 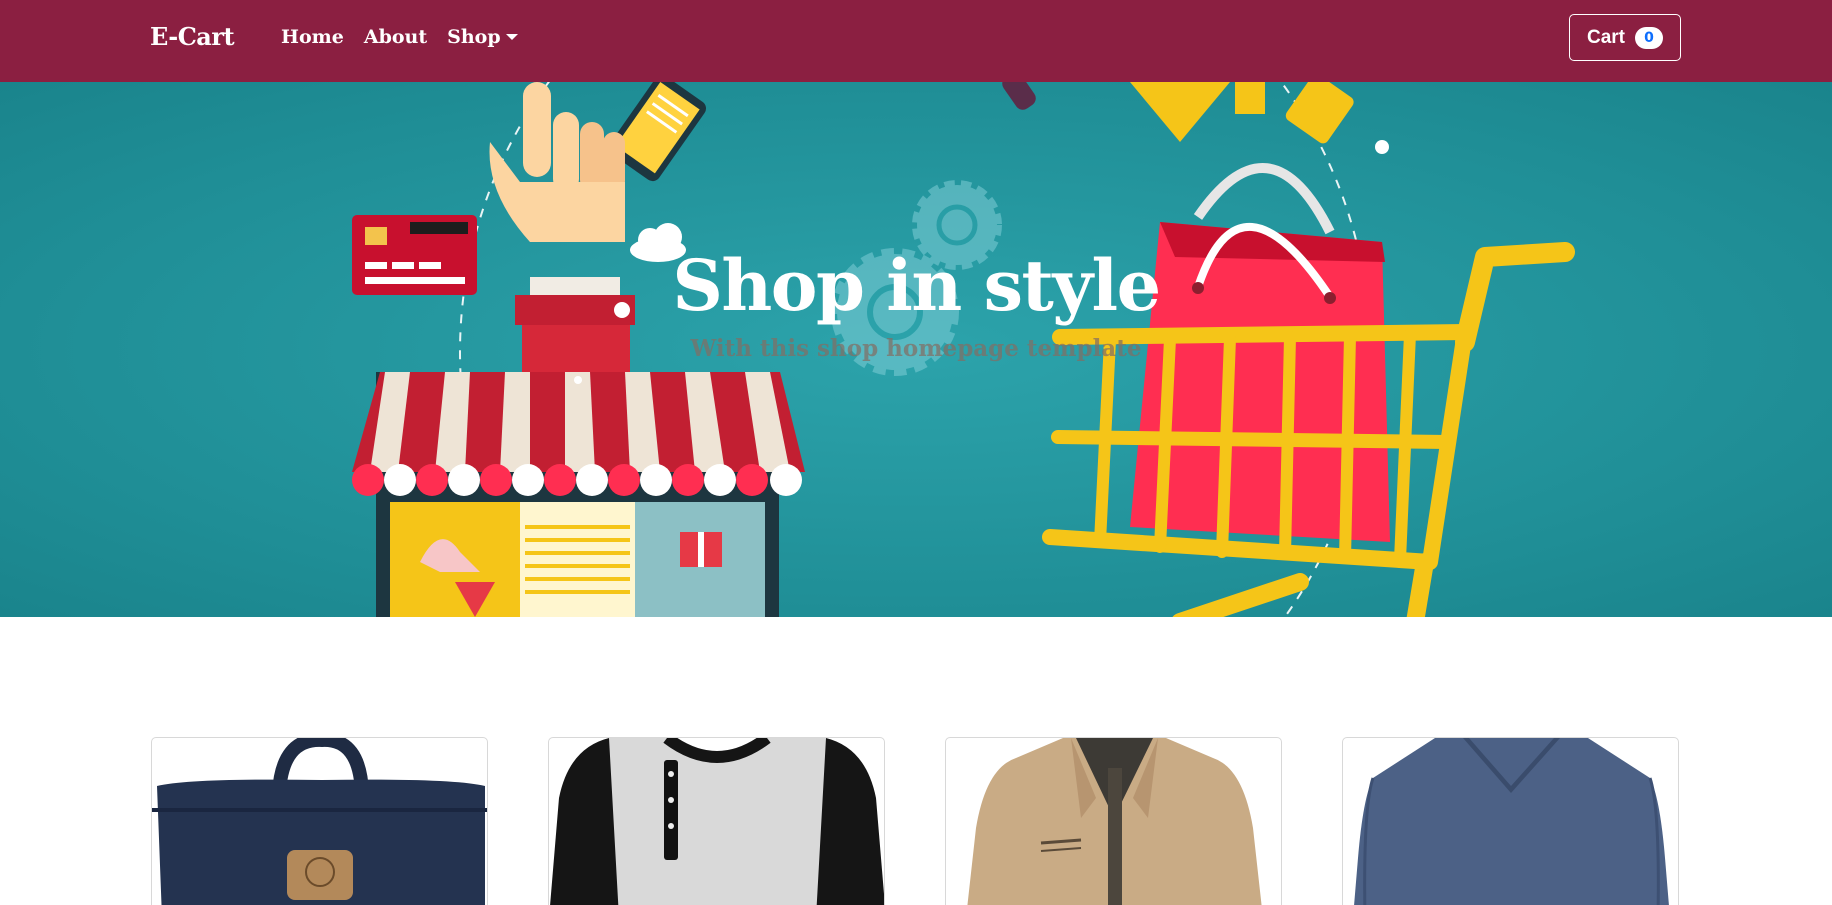 What do you see at coordinates (562, 228) in the screenshot?
I see `hand-icon` at bounding box center [562, 228].